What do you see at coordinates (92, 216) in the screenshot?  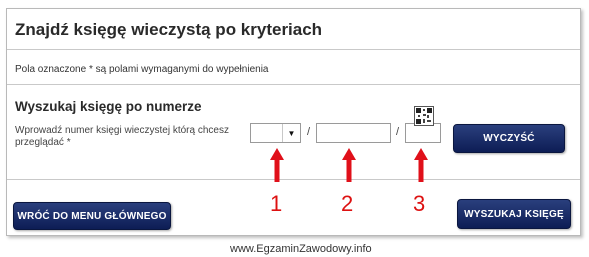 I see `back-to-menu-button: WRÓĆ DO MENU GŁÓWNEGO` at bounding box center [92, 216].